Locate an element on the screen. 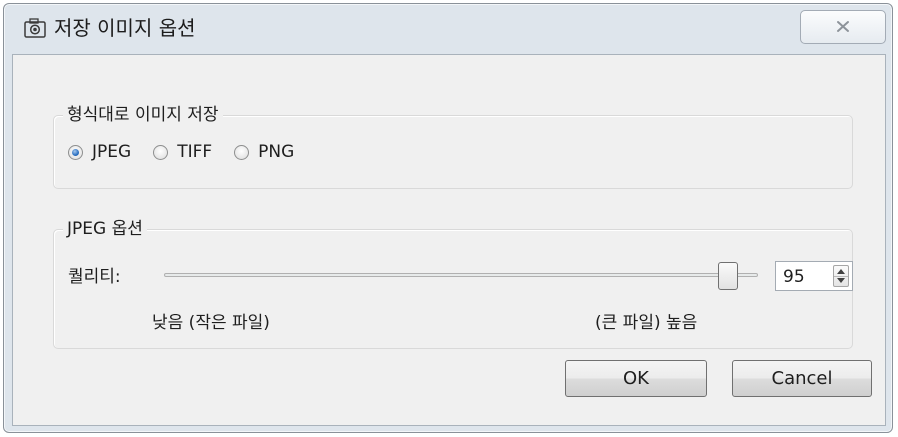 The width and height of the screenshot is (898, 437). radio-tiff: TIFF is located at coordinates (182, 152).